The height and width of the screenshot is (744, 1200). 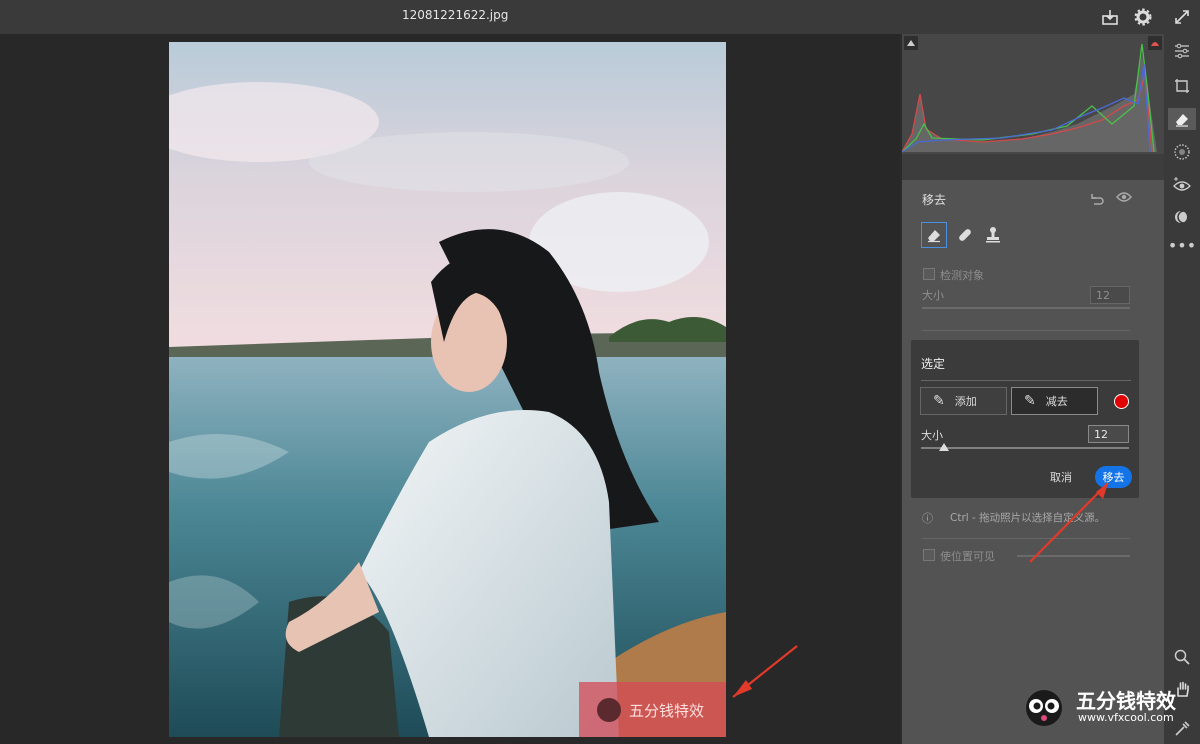 What do you see at coordinates (1121, 401) in the screenshot?
I see `color-swatch` at bounding box center [1121, 401].